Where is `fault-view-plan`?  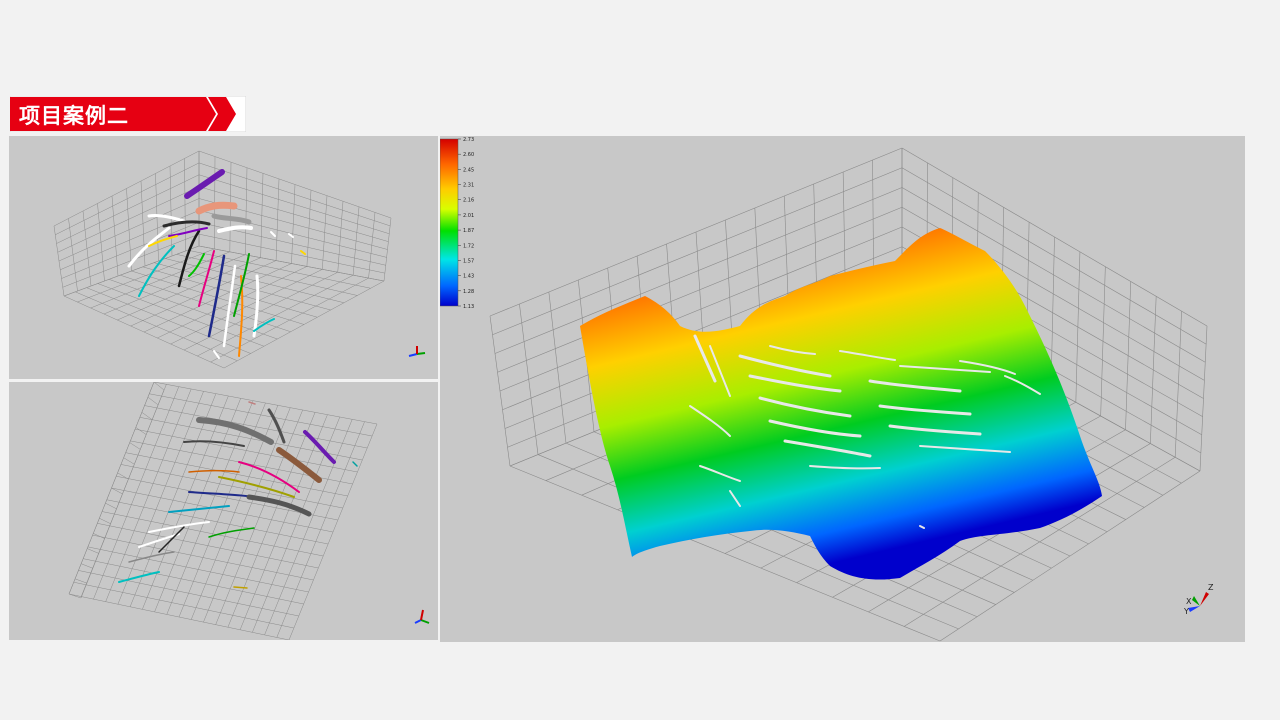 fault-view-plan is located at coordinates (223, 511).